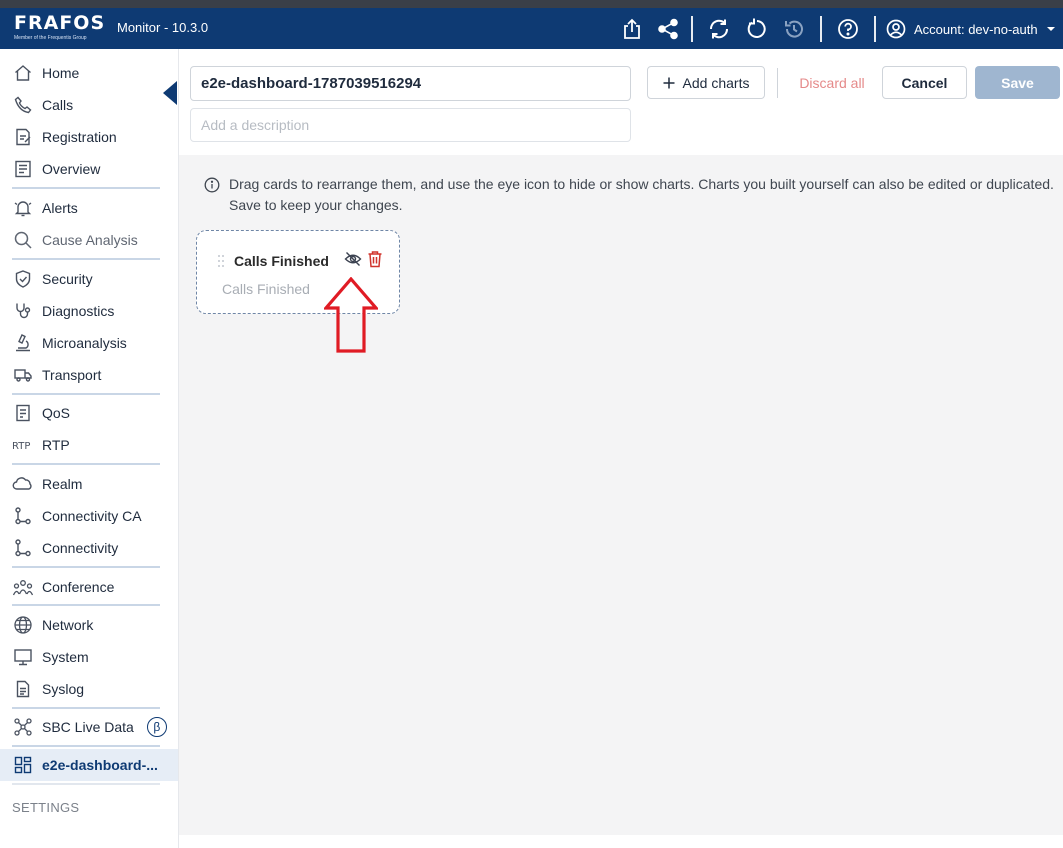 The height and width of the screenshot is (848, 1063). What do you see at coordinates (79, 137) in the screenshot?
I see `sidebar-item-label: Registration` at bounding box center [79, 137].